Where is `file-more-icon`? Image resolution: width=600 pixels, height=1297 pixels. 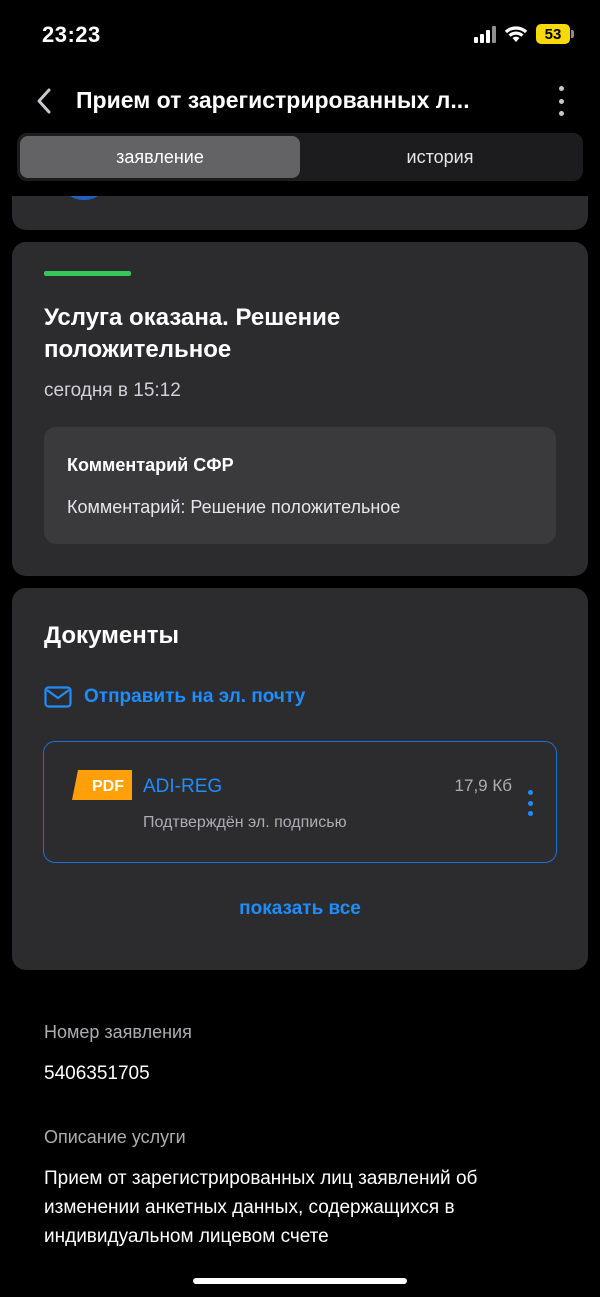 file-more-icon is located at coordinates (530, 803).